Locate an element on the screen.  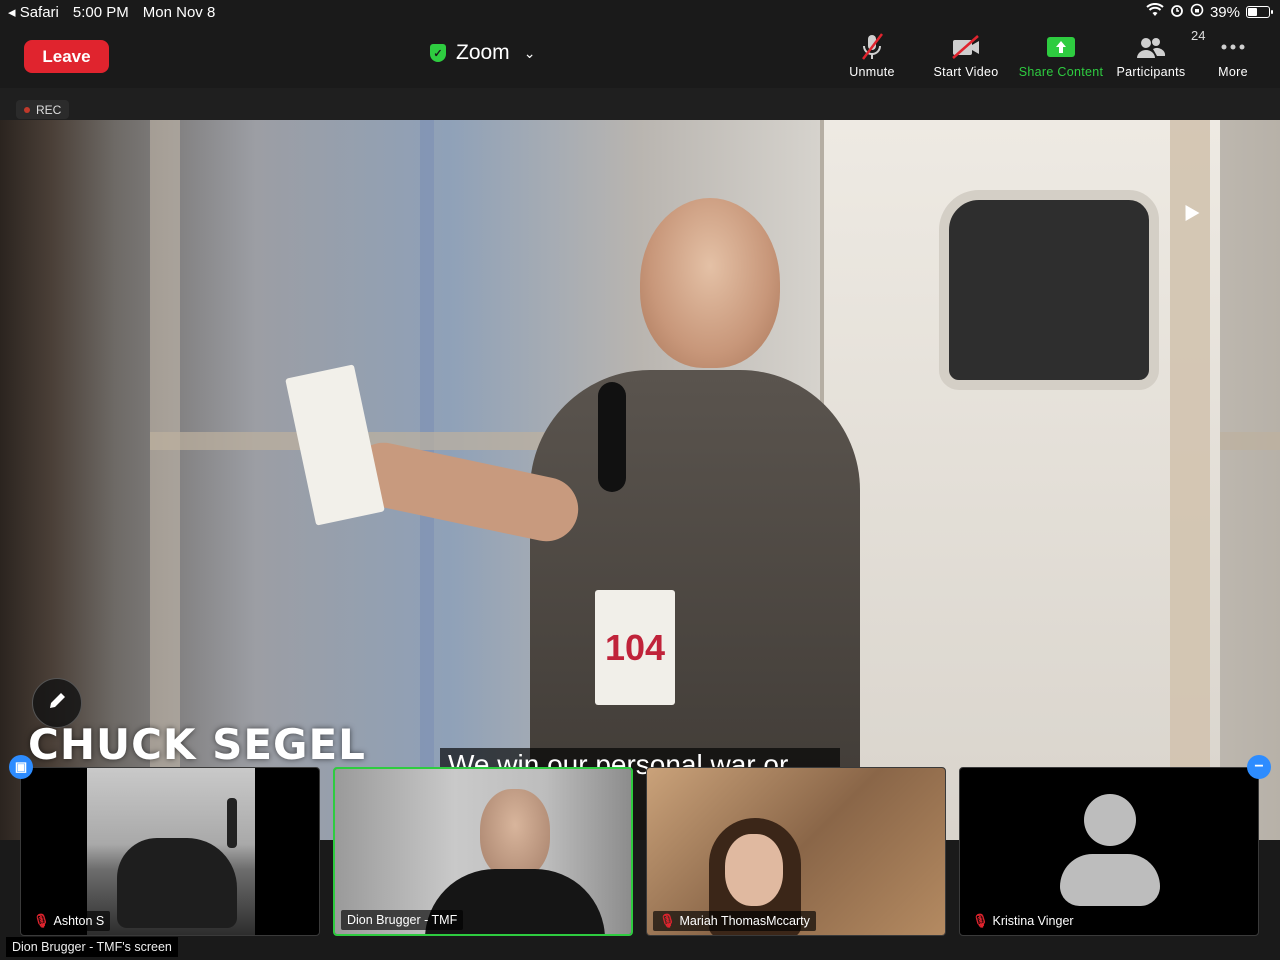
switch-view-button: ▣ is located at coordinates (21, 767).